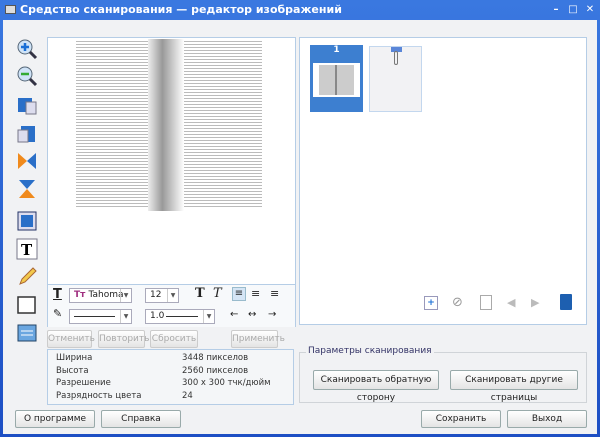 The image size is (600, 437). What do you see at coordinates (27, 333) in the screenshot?
I see `resize-icon` at bounding box center [27, 333].